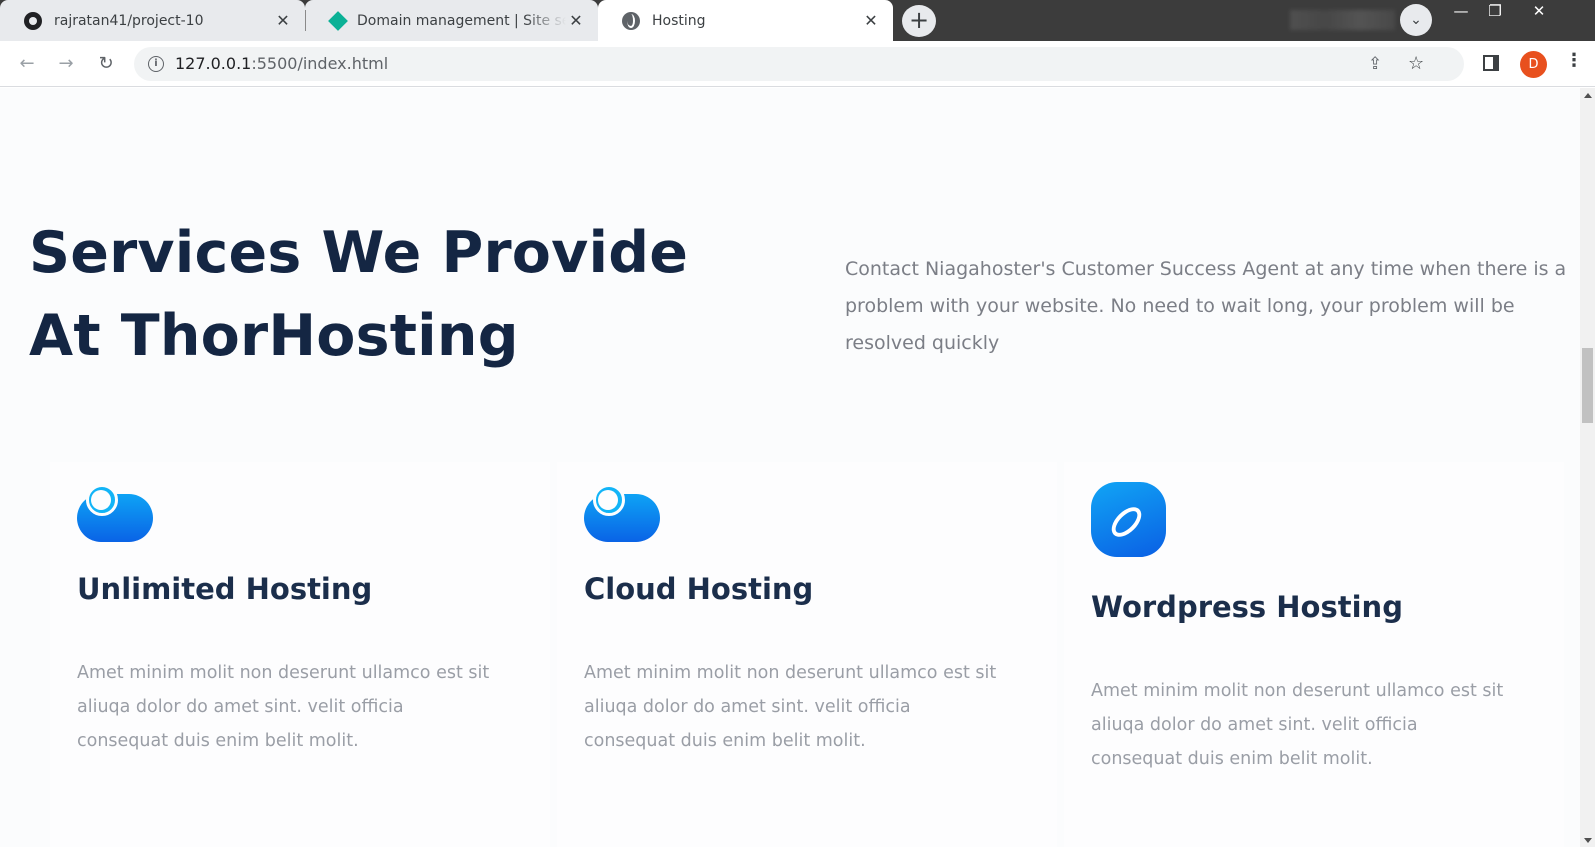  I want to click on restore-button: ❐, so click(1495, 12).